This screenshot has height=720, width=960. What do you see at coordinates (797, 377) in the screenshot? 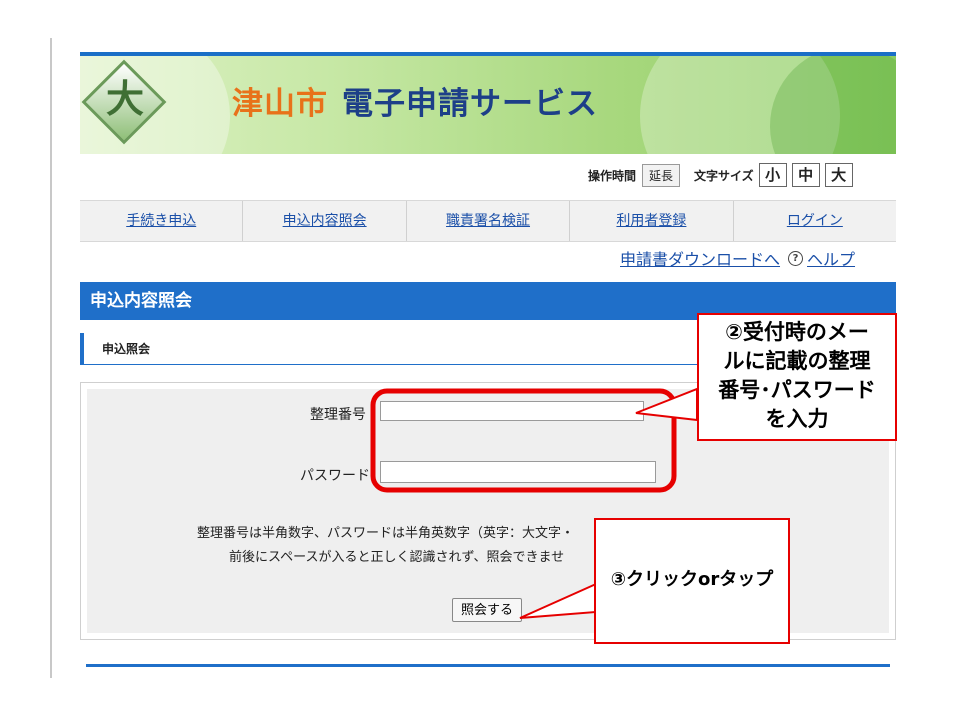
I see `annotation-step2: ②受付時のメー ルに記載の整理 番号･パスワード を入力` at bounding box center [797, 377].